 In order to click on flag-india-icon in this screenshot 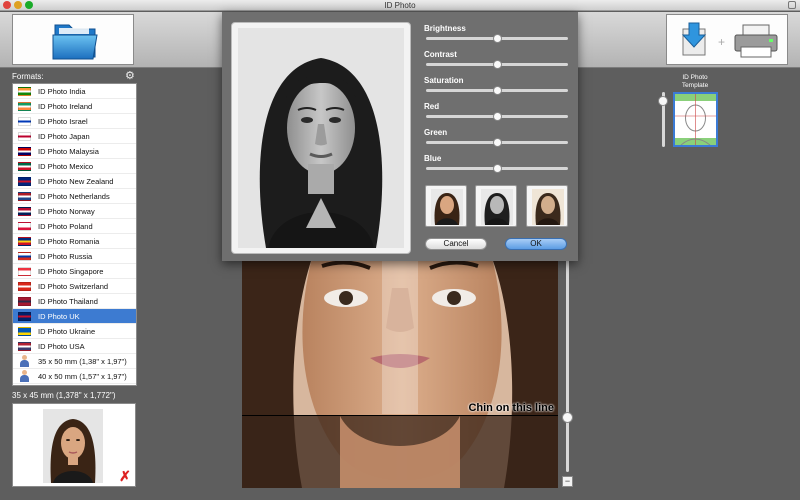, I will do `click(24, 91)`.